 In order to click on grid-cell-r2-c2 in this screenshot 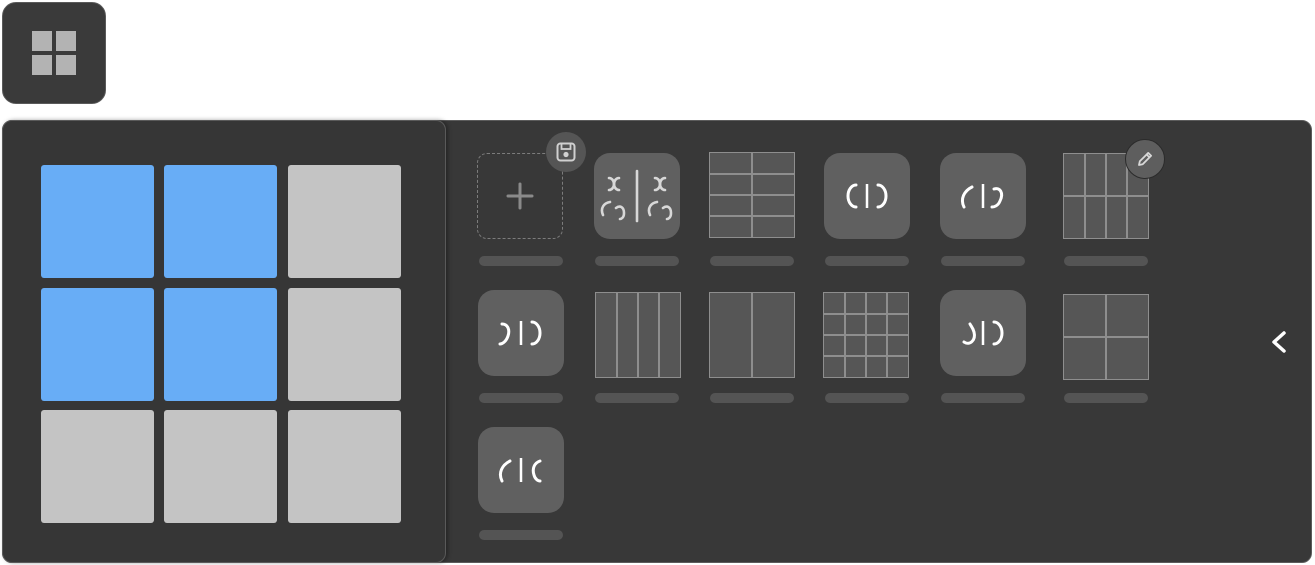, I will do `click(220, 344)`.